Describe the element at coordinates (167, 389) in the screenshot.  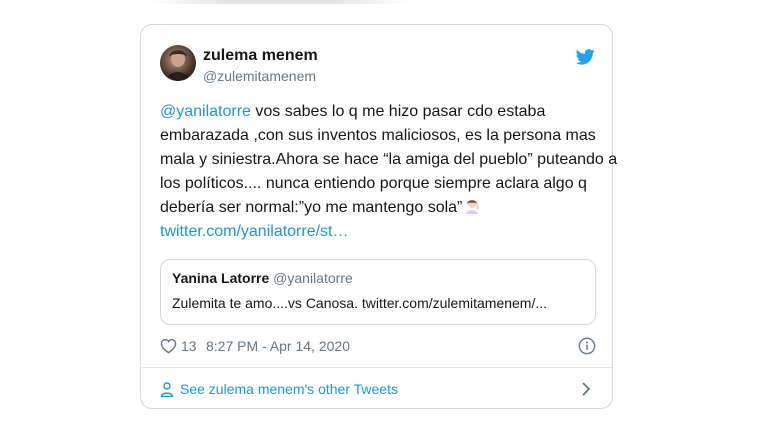
I see `person-icon` at that location.